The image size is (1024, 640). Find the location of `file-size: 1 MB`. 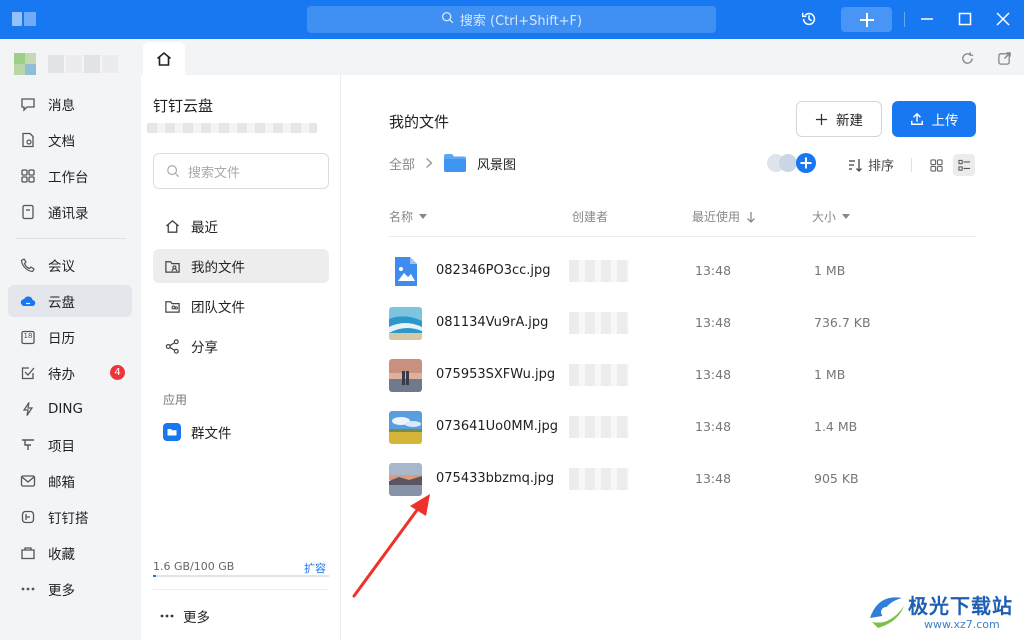

file-size: 1 MB is located at coordinates (830, 374).